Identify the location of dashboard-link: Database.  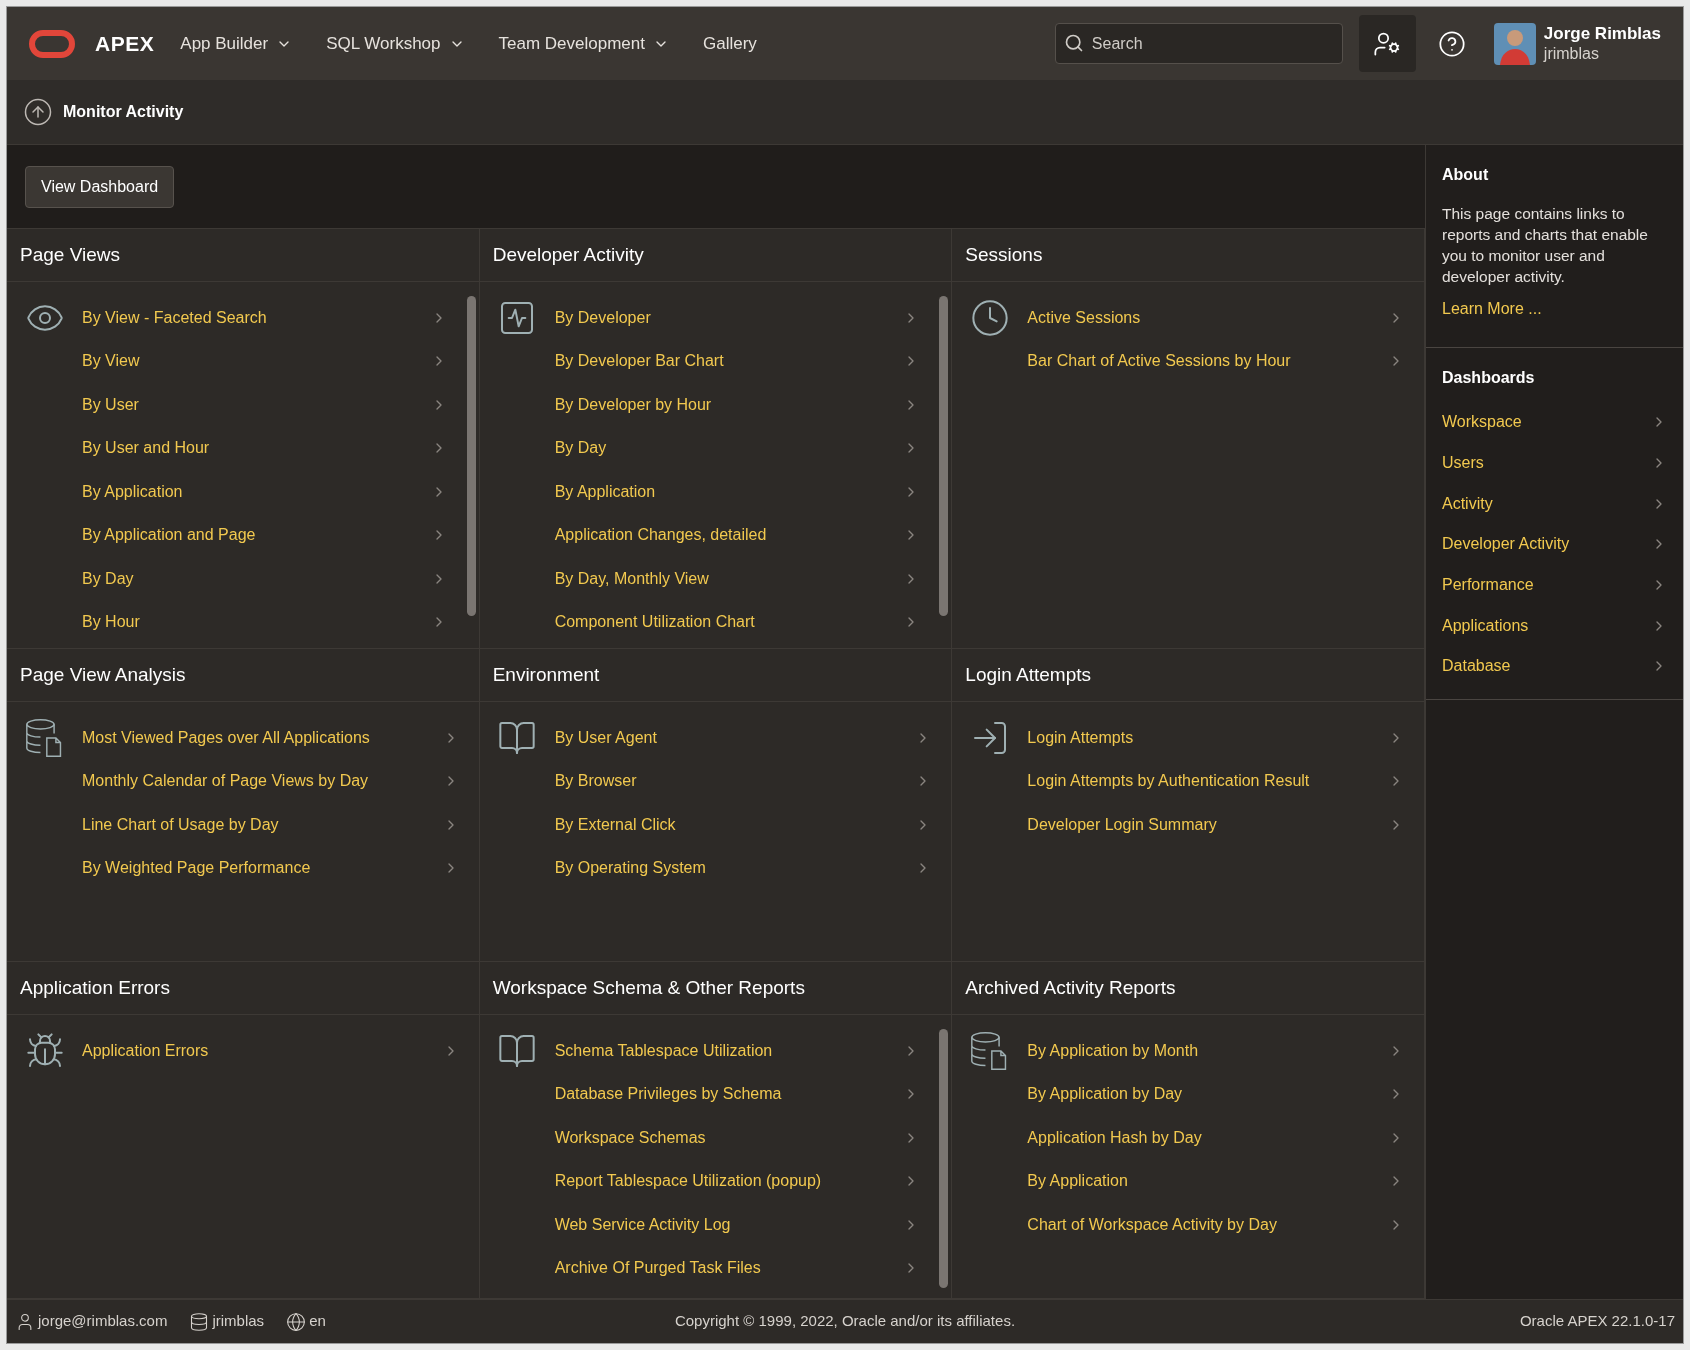
(1554, 666).